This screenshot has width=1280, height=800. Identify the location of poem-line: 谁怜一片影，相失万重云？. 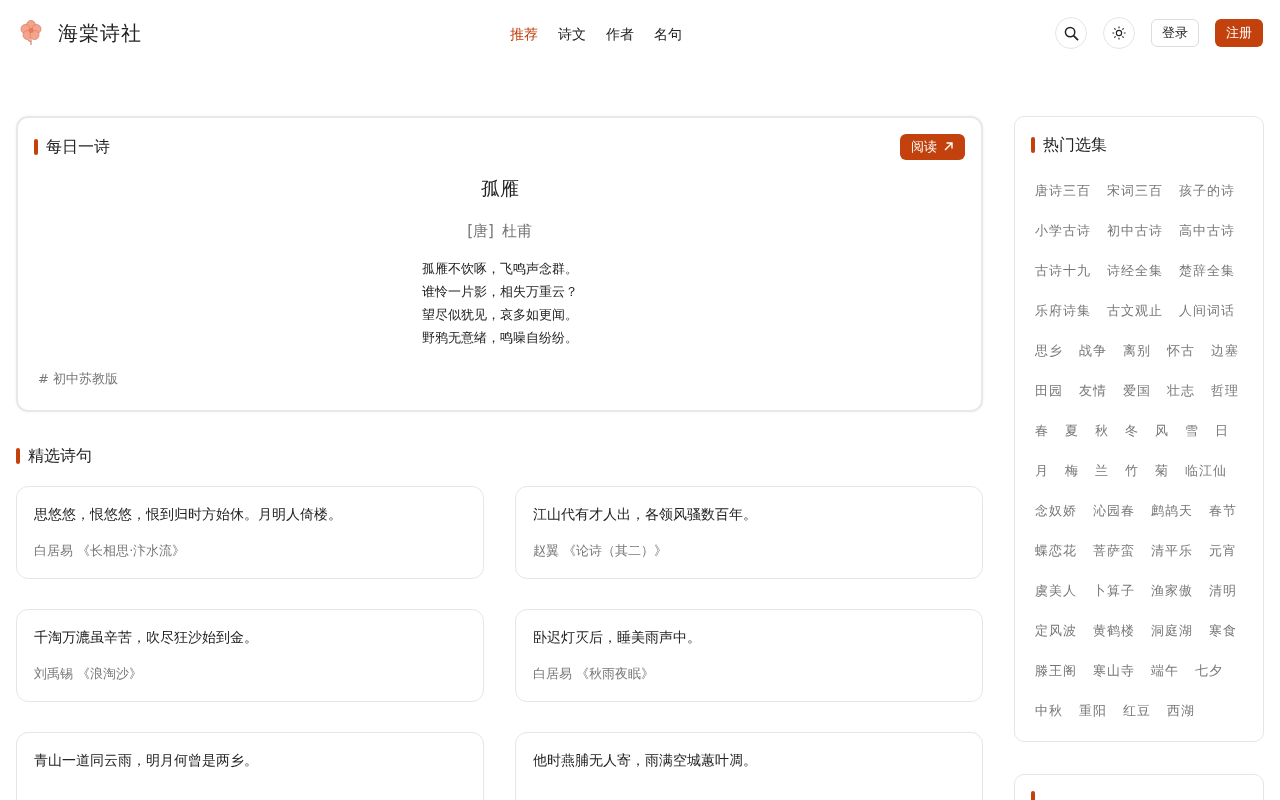
(499, 291).